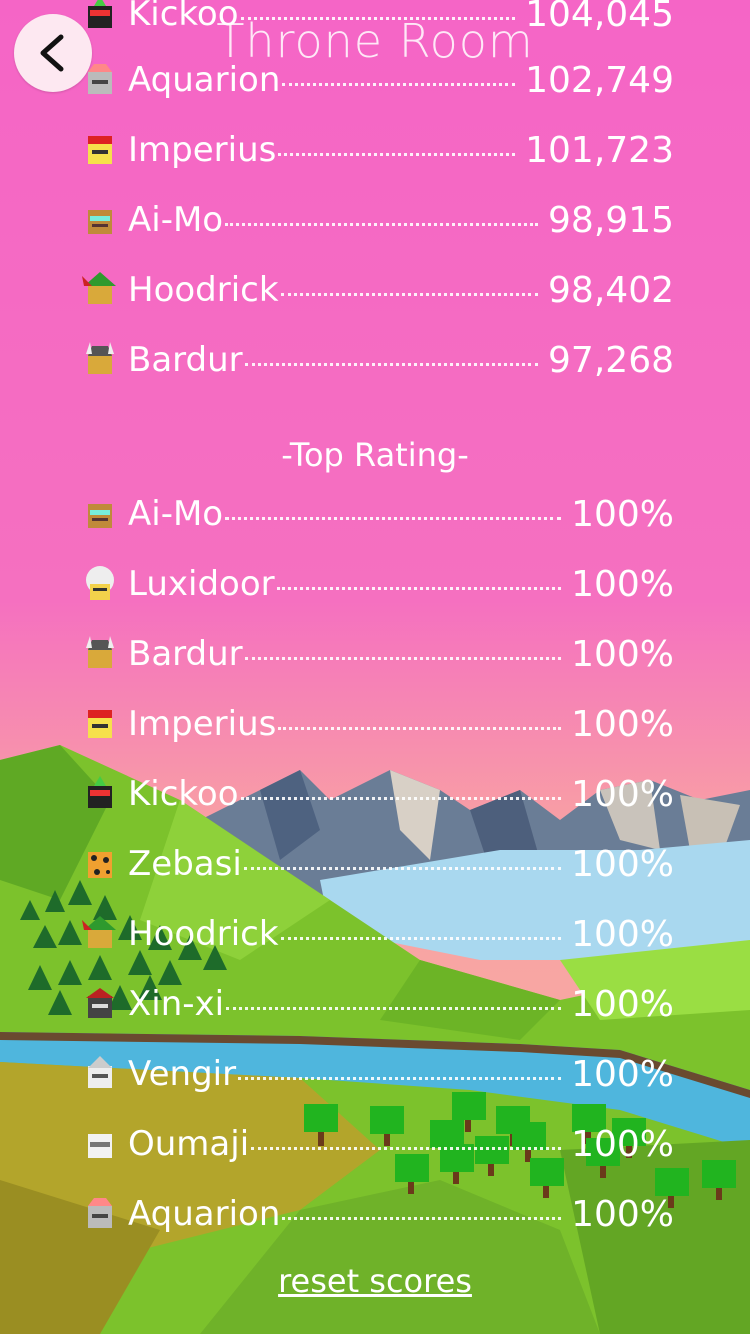  What do you see at coordinates (100, 1144) in the screenshot?
I see `oumaji-avatar-icon` at bounding box center [100, 1144].